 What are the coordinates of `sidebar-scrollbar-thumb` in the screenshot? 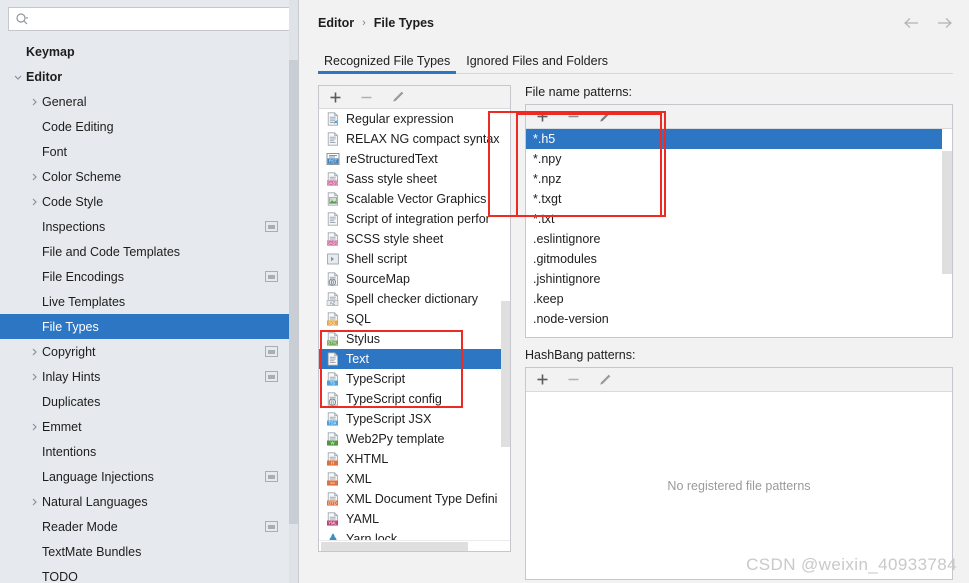 It's located at (293, 292).